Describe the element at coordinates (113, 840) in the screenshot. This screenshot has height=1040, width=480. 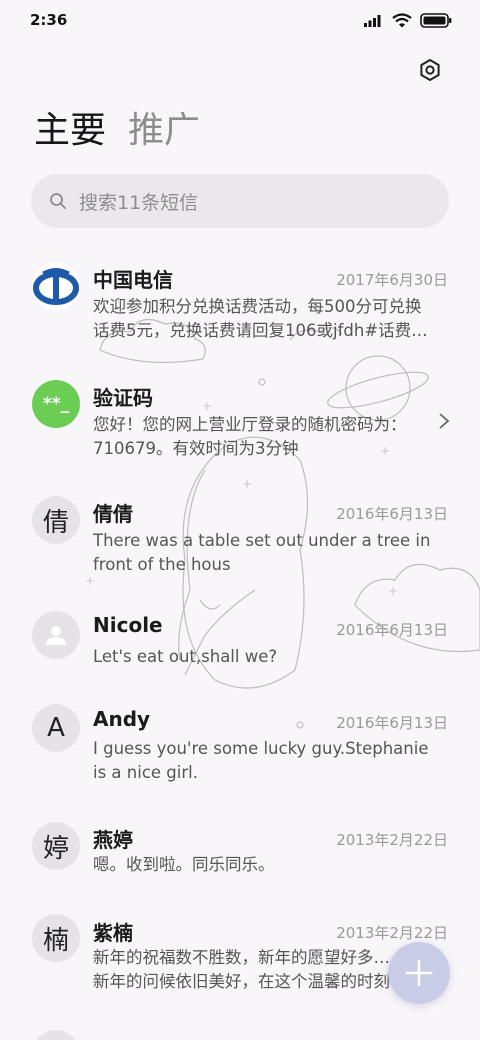
I see `contact-name: 燕婷` at that location.